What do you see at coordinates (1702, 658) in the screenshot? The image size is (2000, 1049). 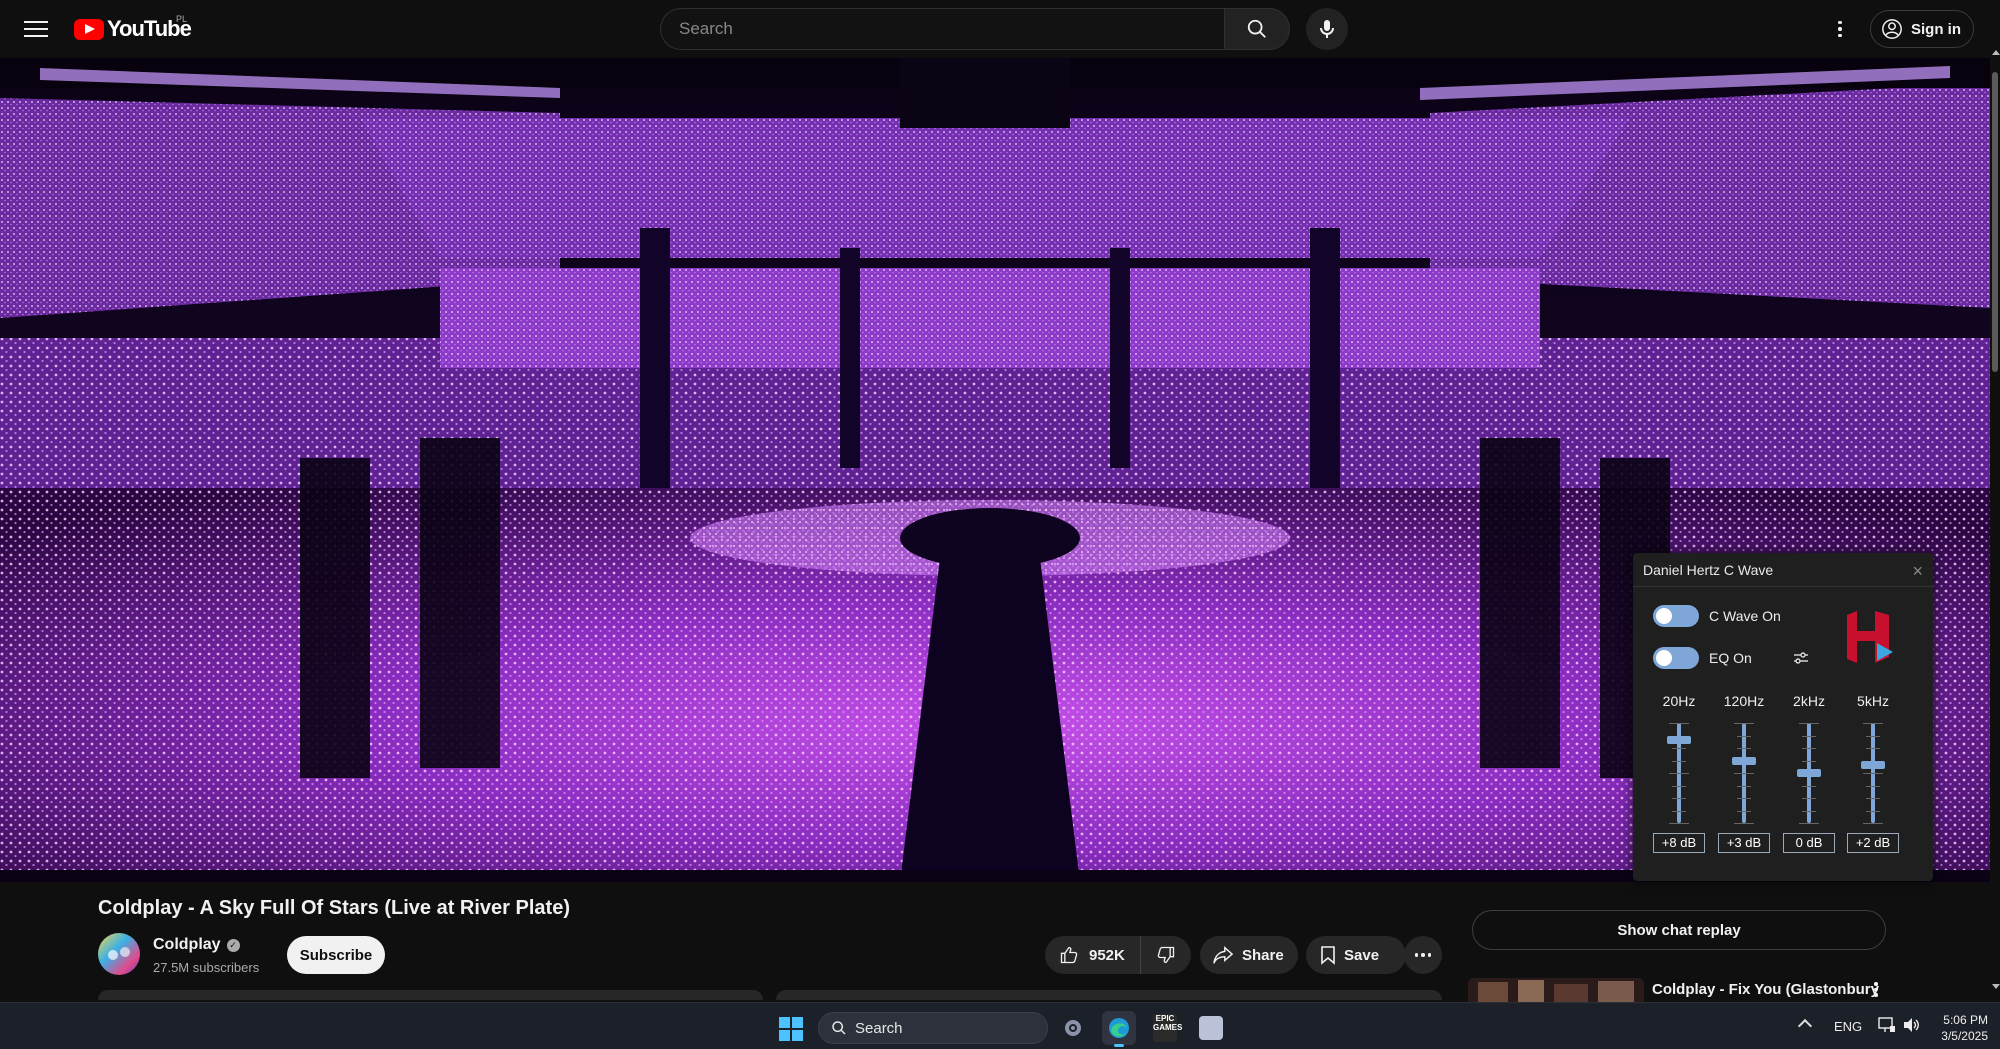 I see `eq-toggle-row: EQ On` at bounding box center [1702, 658].